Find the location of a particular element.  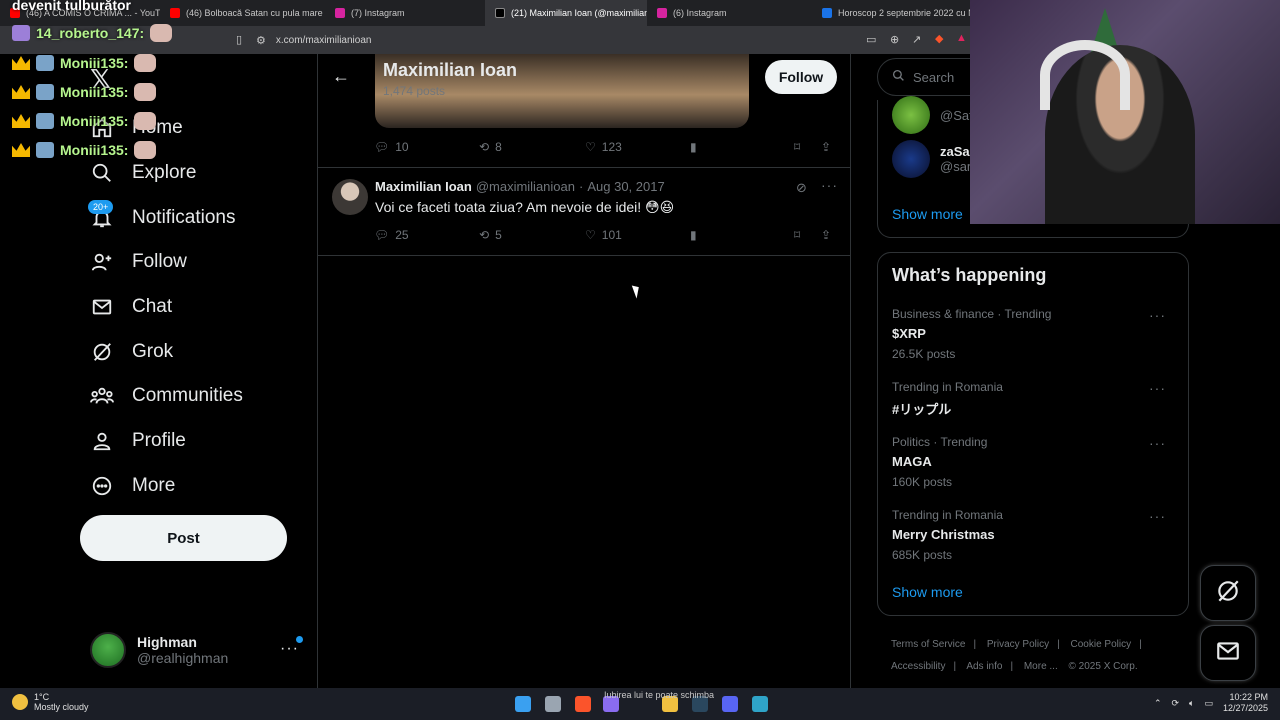

account-name: Highman is located at coordinates (167, 642).